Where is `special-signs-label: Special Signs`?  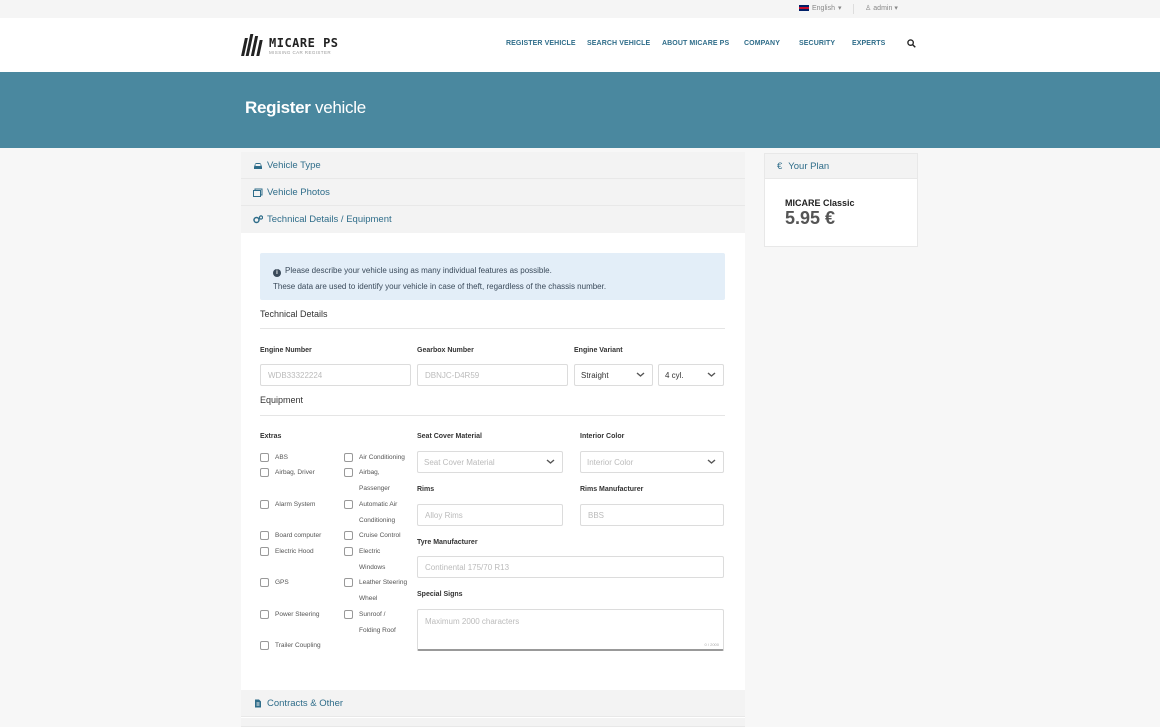
special-signs-label: Special Signs is located at coordinates (440, 594).